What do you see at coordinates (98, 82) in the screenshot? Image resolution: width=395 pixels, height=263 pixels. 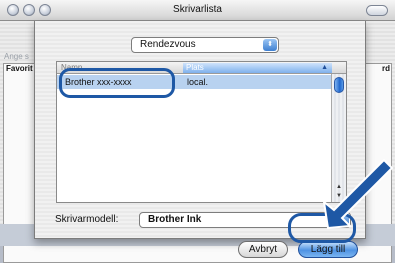 I see `printer-name: Brother xxx-xxxx` at bounding box center [98, 82].